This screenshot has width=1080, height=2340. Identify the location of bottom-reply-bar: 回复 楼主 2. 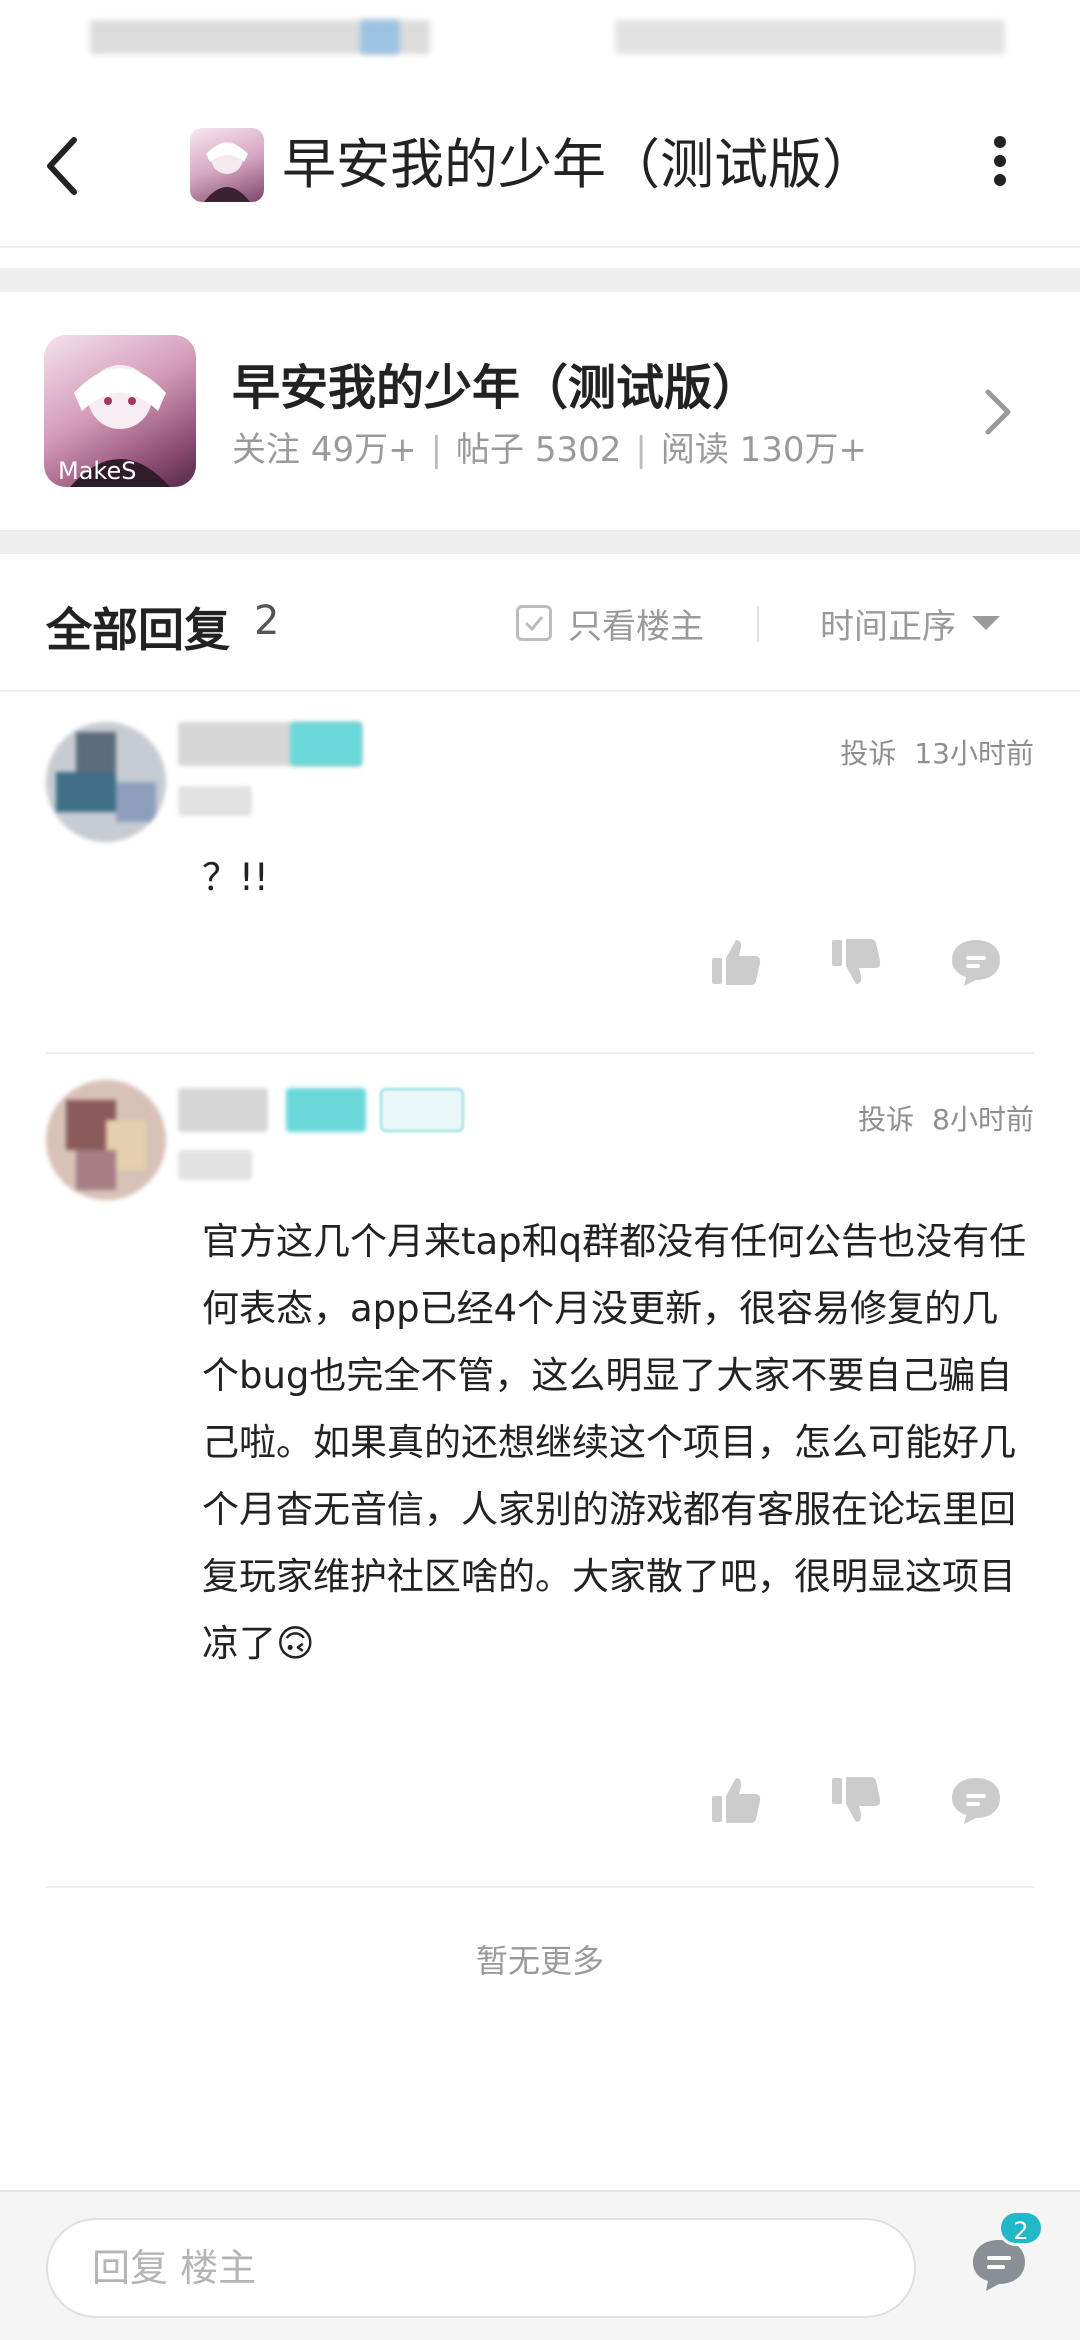
(540, 2265).